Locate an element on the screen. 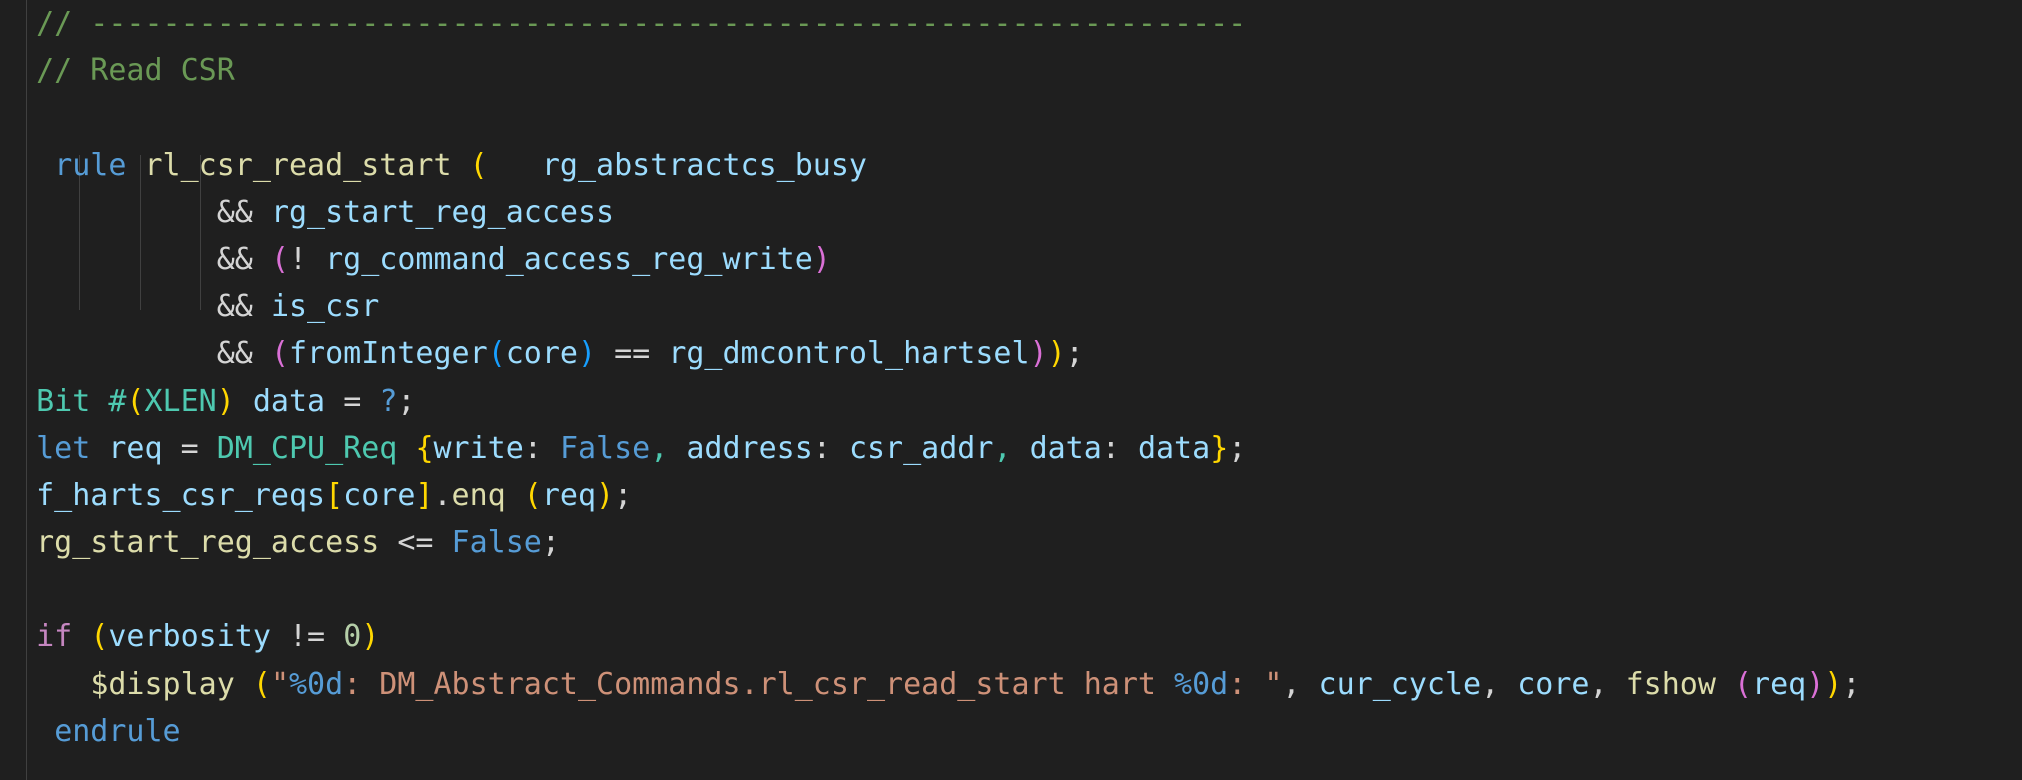 The image size is (2022, 780). code-token: ! is located at coordinates (298, 259).